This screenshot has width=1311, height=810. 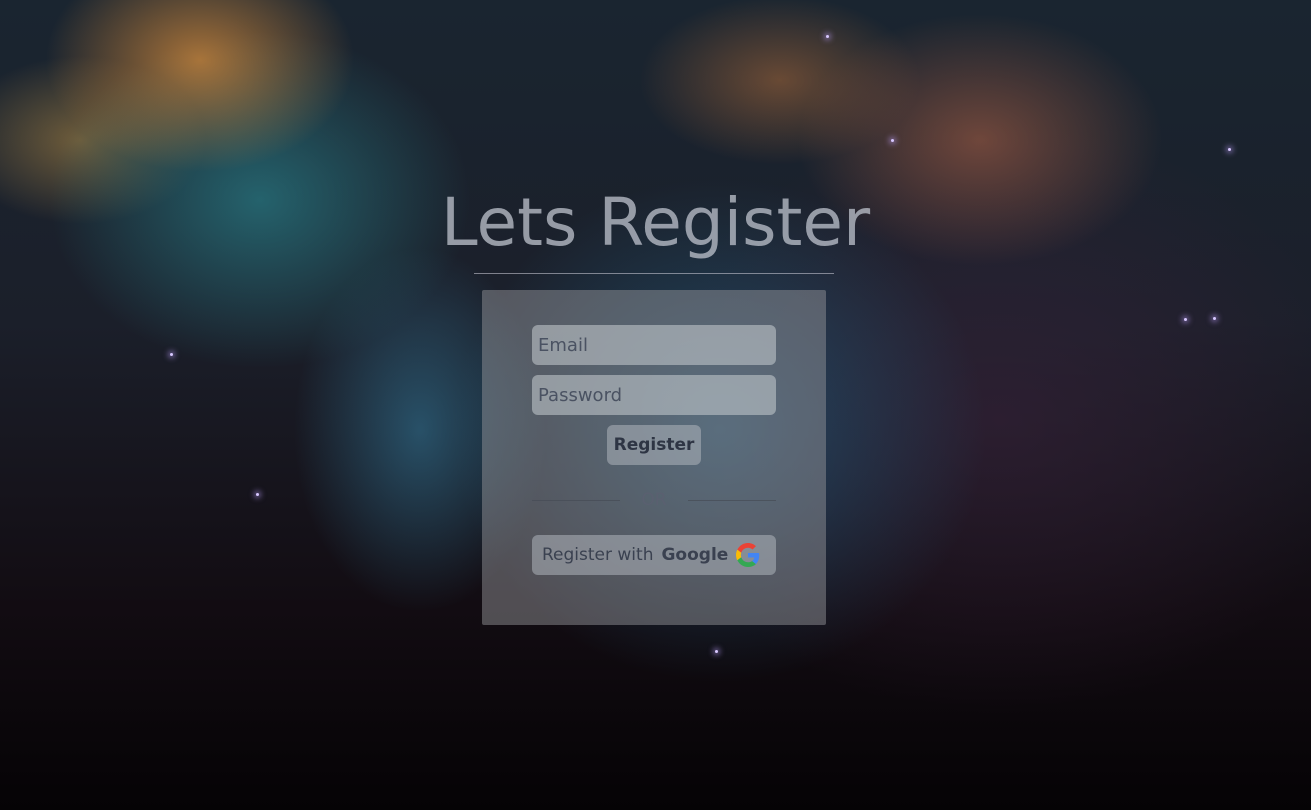 I want to click on email-field, so click(x=654, y=345).